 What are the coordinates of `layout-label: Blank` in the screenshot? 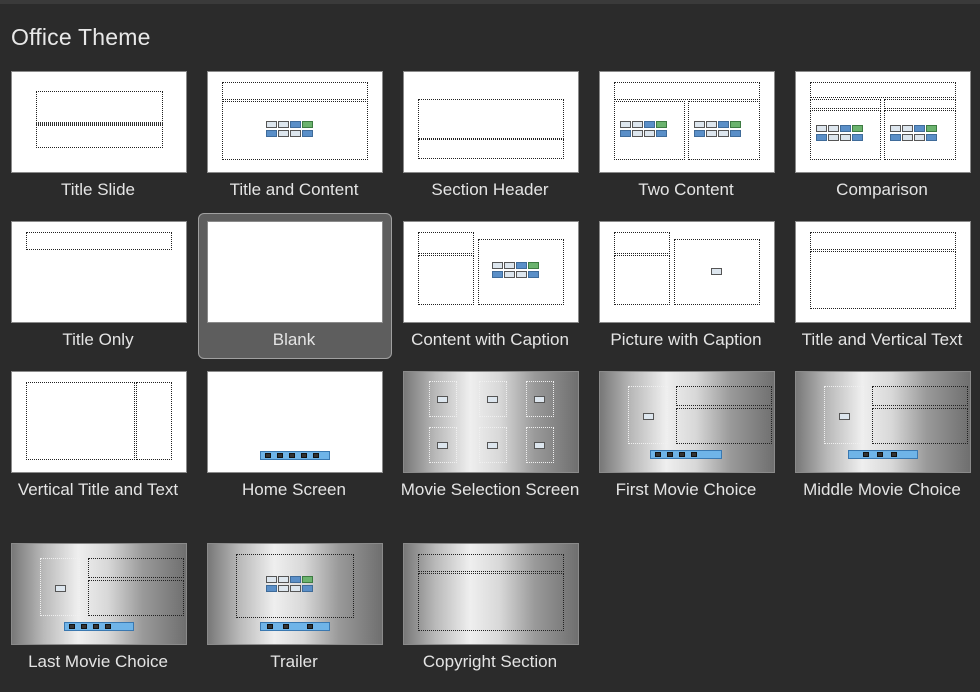 It's located at (294, 339).